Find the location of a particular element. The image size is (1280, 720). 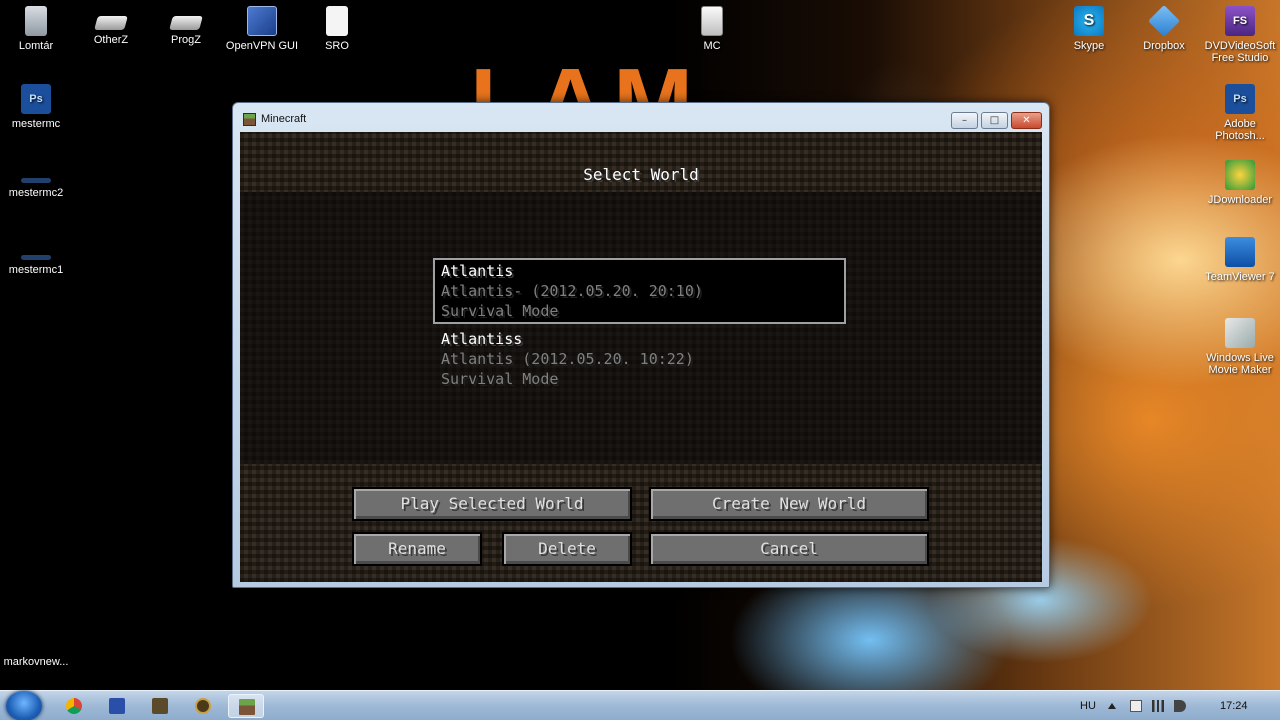

desktop-icon-dvdvideosoft: FS DVDVideoSoft Free Studio is located at coordinates (1240, 35).